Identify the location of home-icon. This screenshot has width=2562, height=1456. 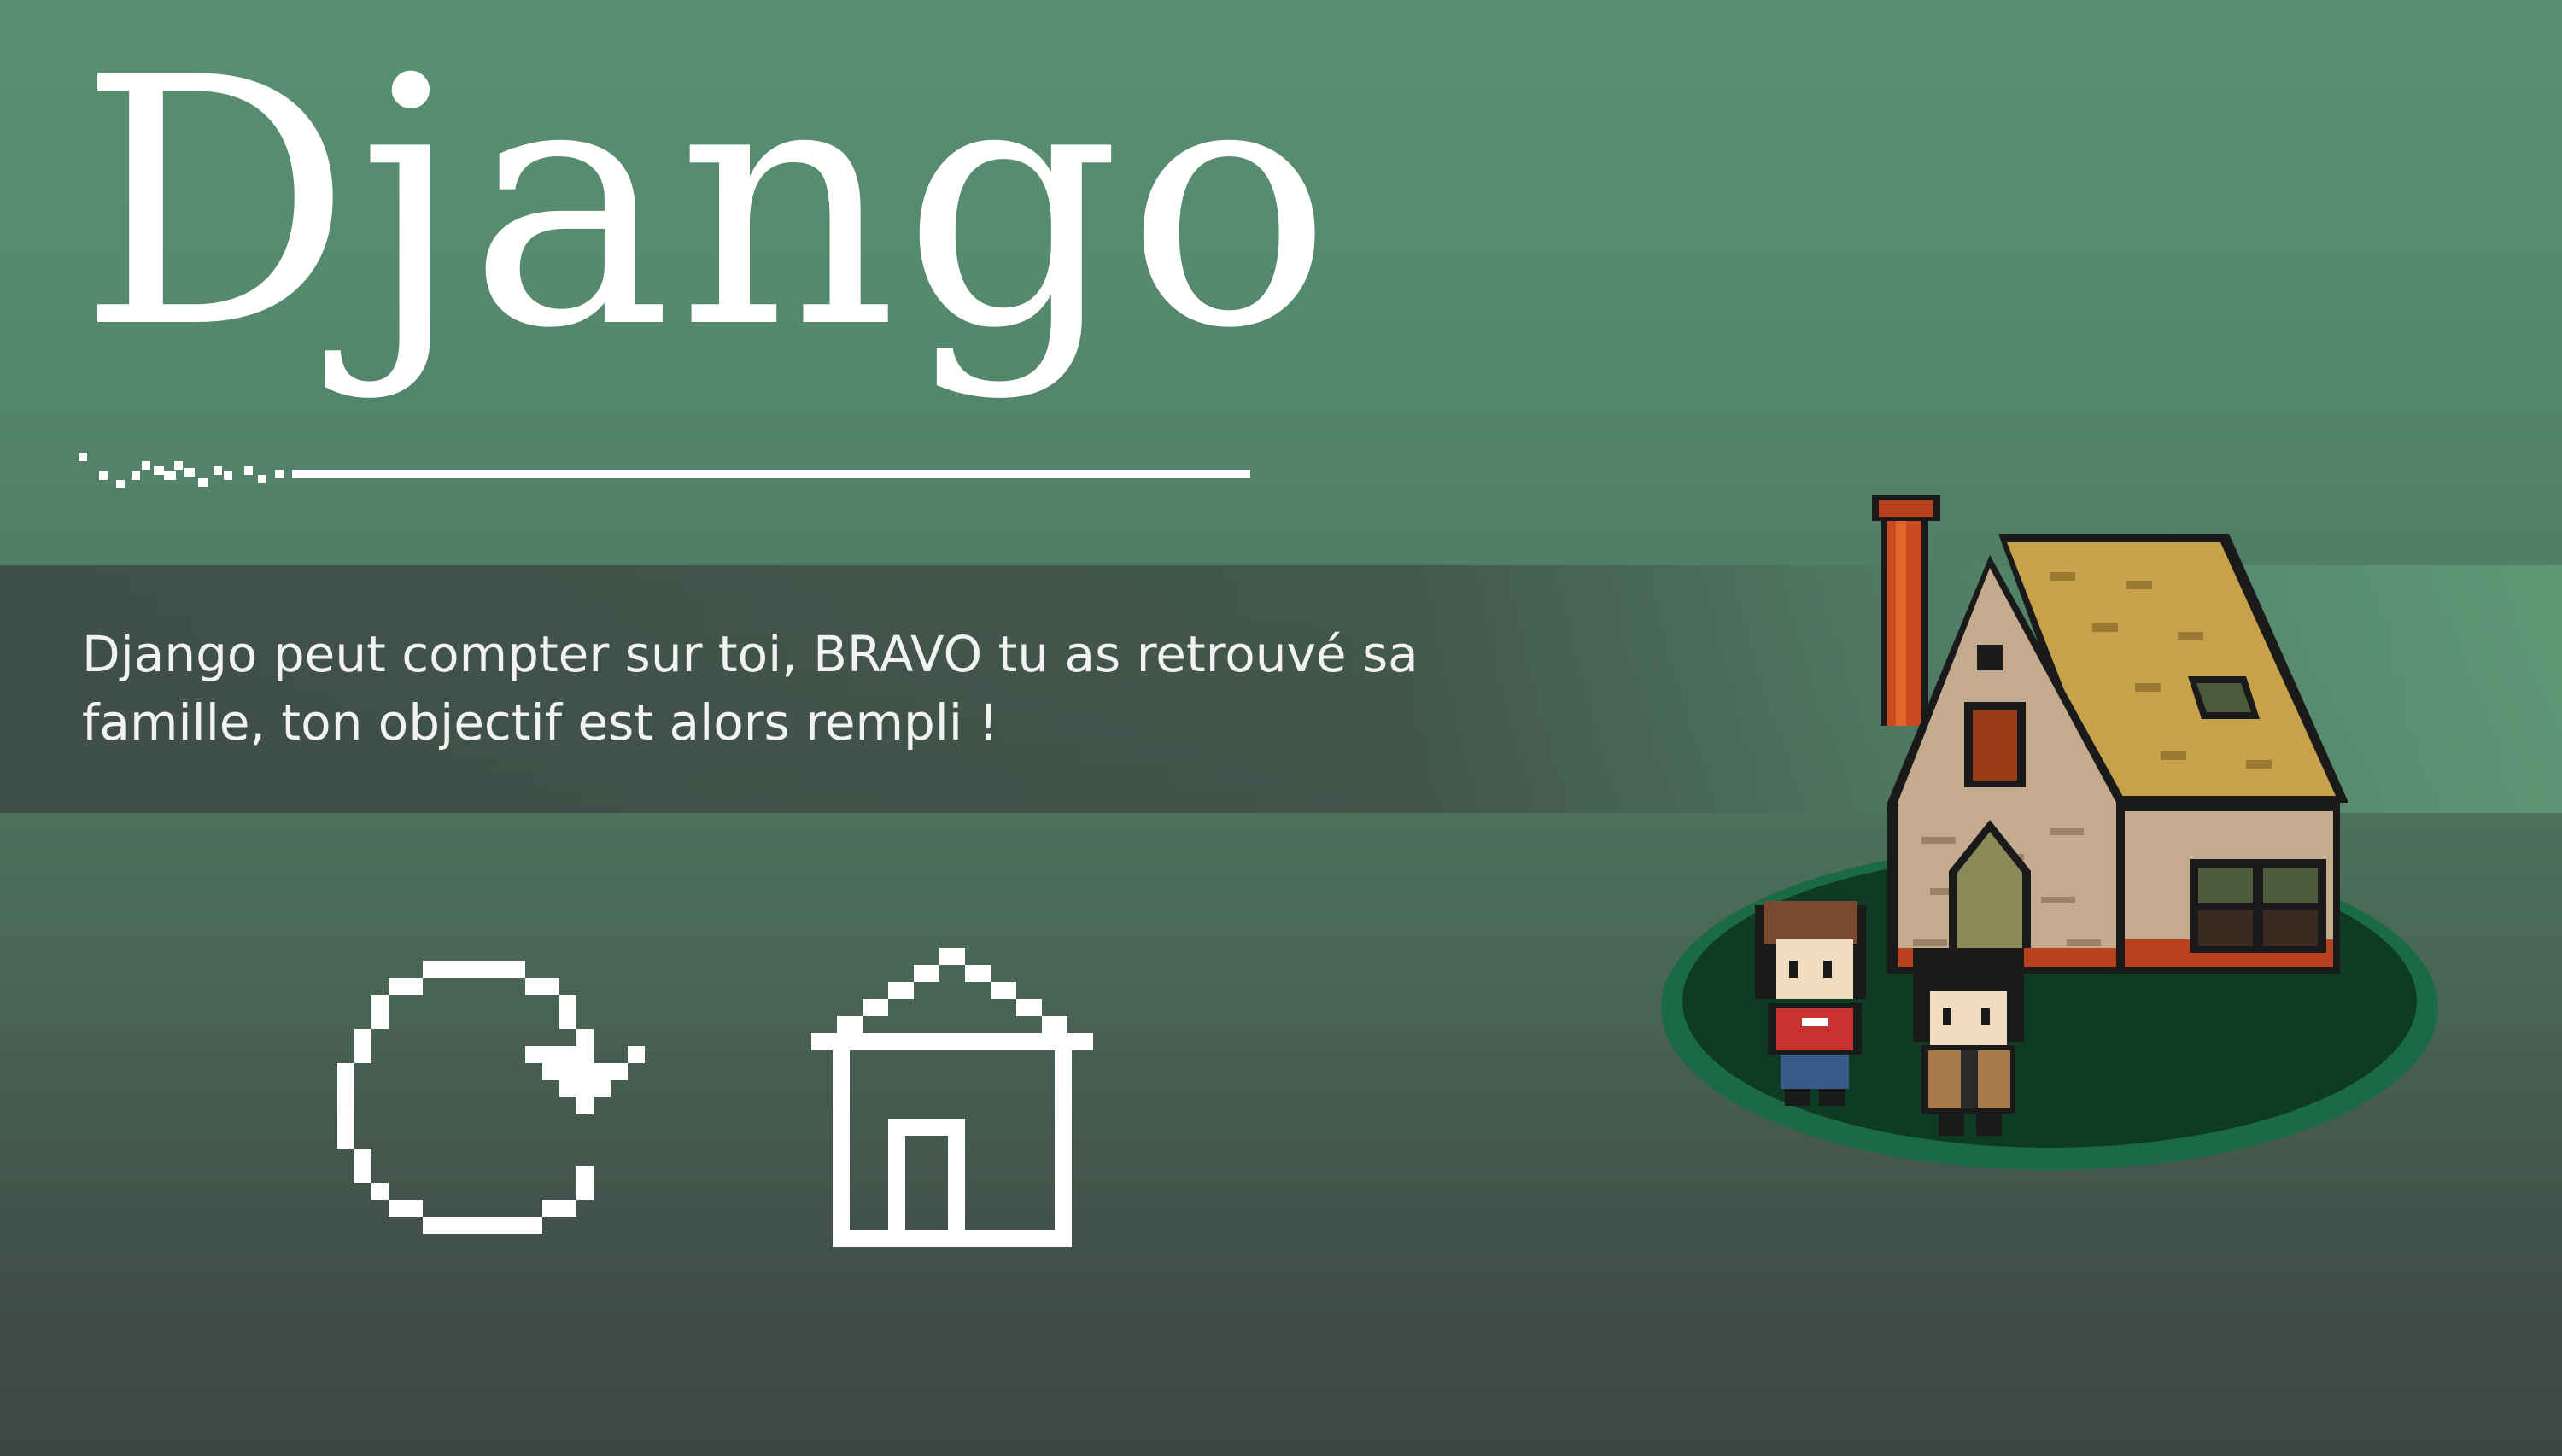
(952, 1097).